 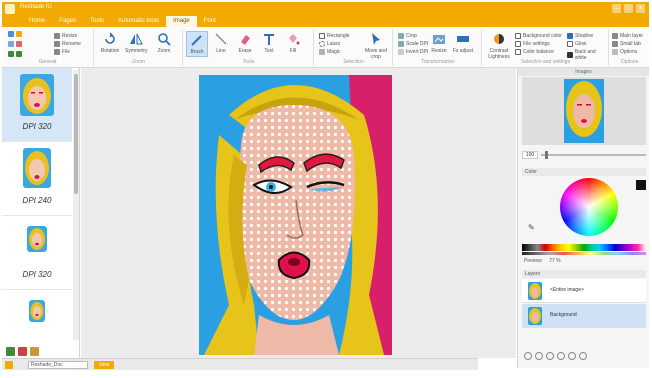 What do you see at coordinates (528, 356) in the screenshot?
I see `add-layer-icon` at bounding box center [528, 356].